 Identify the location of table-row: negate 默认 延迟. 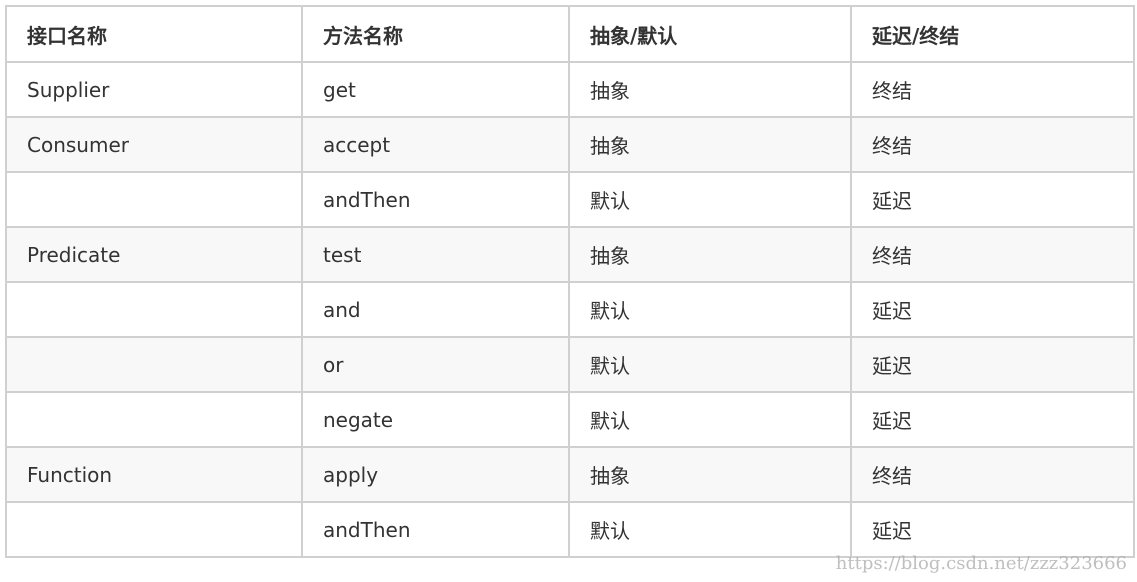
(570, 419).